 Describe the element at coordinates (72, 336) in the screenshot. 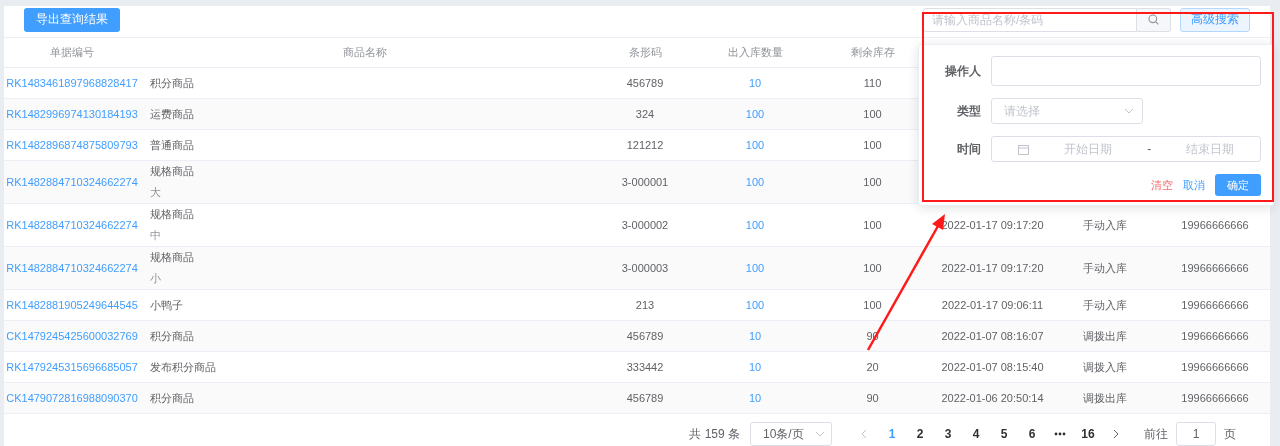

I see `order-number-link: CK1479245425600032769` at that location.